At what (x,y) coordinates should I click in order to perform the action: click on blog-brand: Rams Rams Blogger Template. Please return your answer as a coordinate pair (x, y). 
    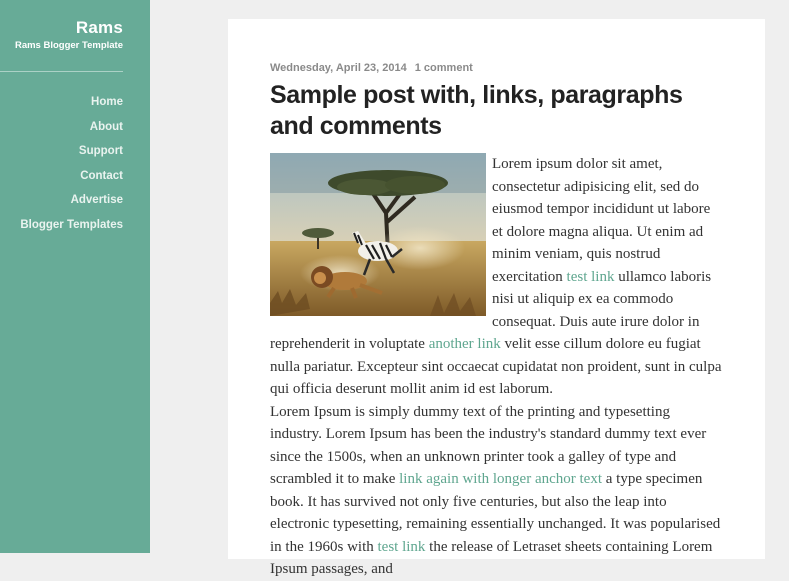
    Looking at the image, I should click on (69, 35).